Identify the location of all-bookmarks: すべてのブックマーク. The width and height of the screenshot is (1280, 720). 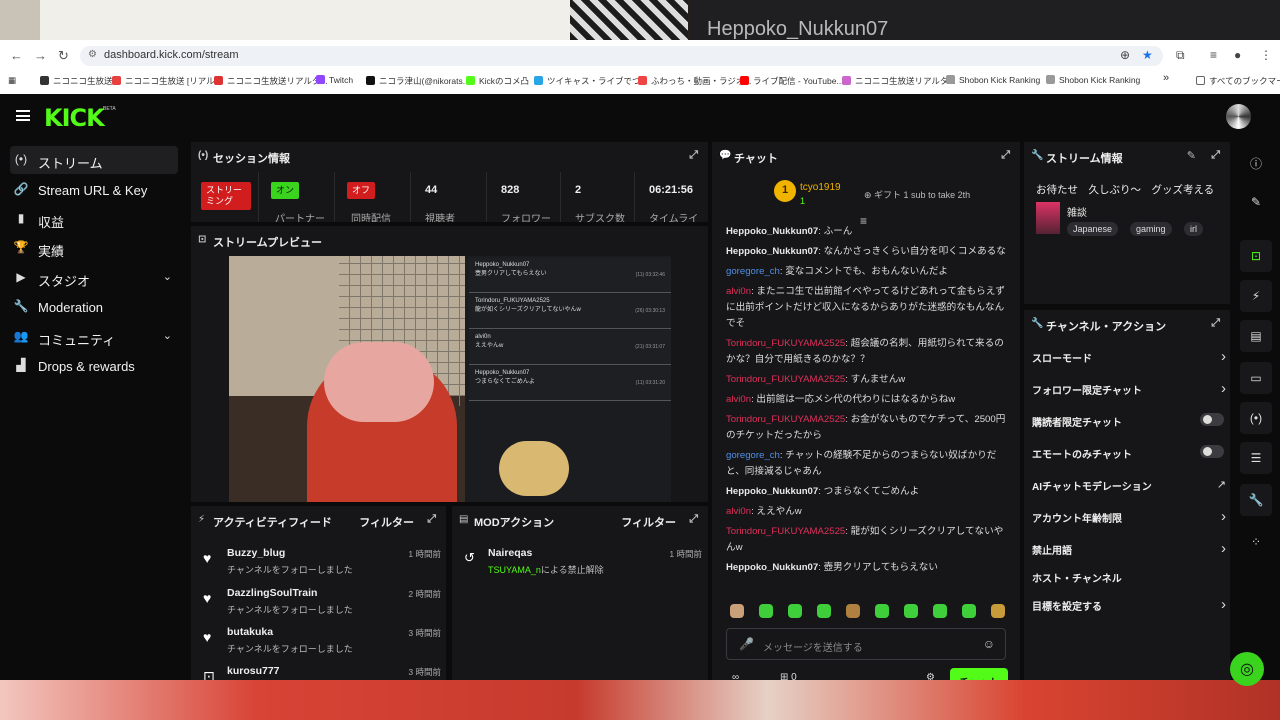
(1238, 81).